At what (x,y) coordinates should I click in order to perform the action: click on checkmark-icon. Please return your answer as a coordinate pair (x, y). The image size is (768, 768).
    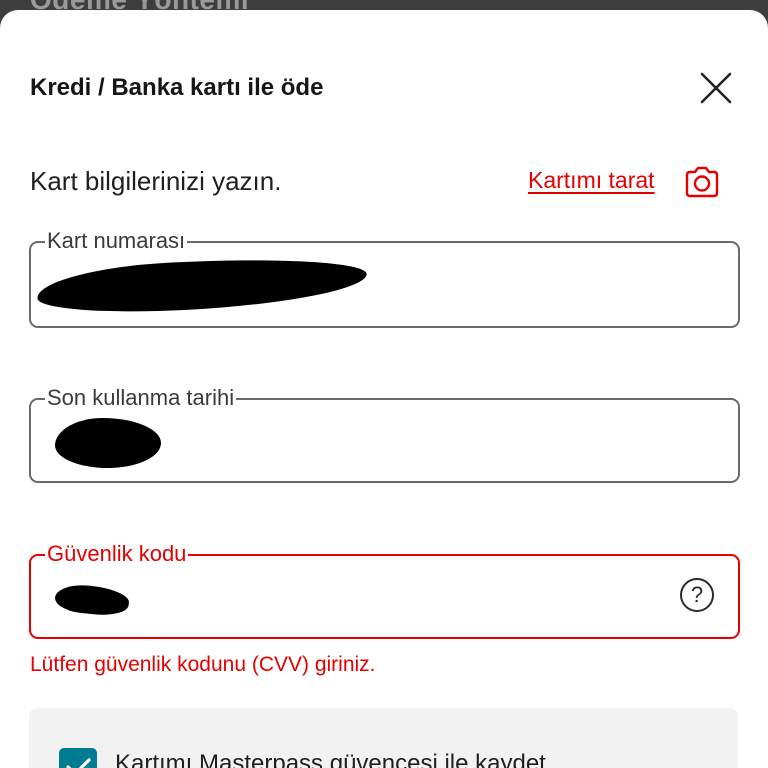
    Looking at the image, I should click on (78, 763).